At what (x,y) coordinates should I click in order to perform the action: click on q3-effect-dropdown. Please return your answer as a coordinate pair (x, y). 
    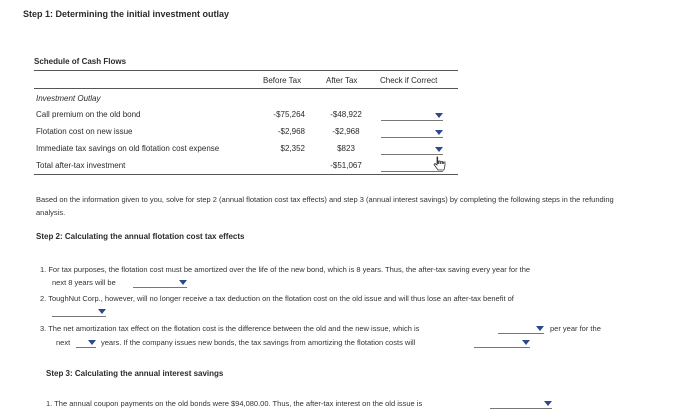
    Looking at the image, I should click on (502, 342).